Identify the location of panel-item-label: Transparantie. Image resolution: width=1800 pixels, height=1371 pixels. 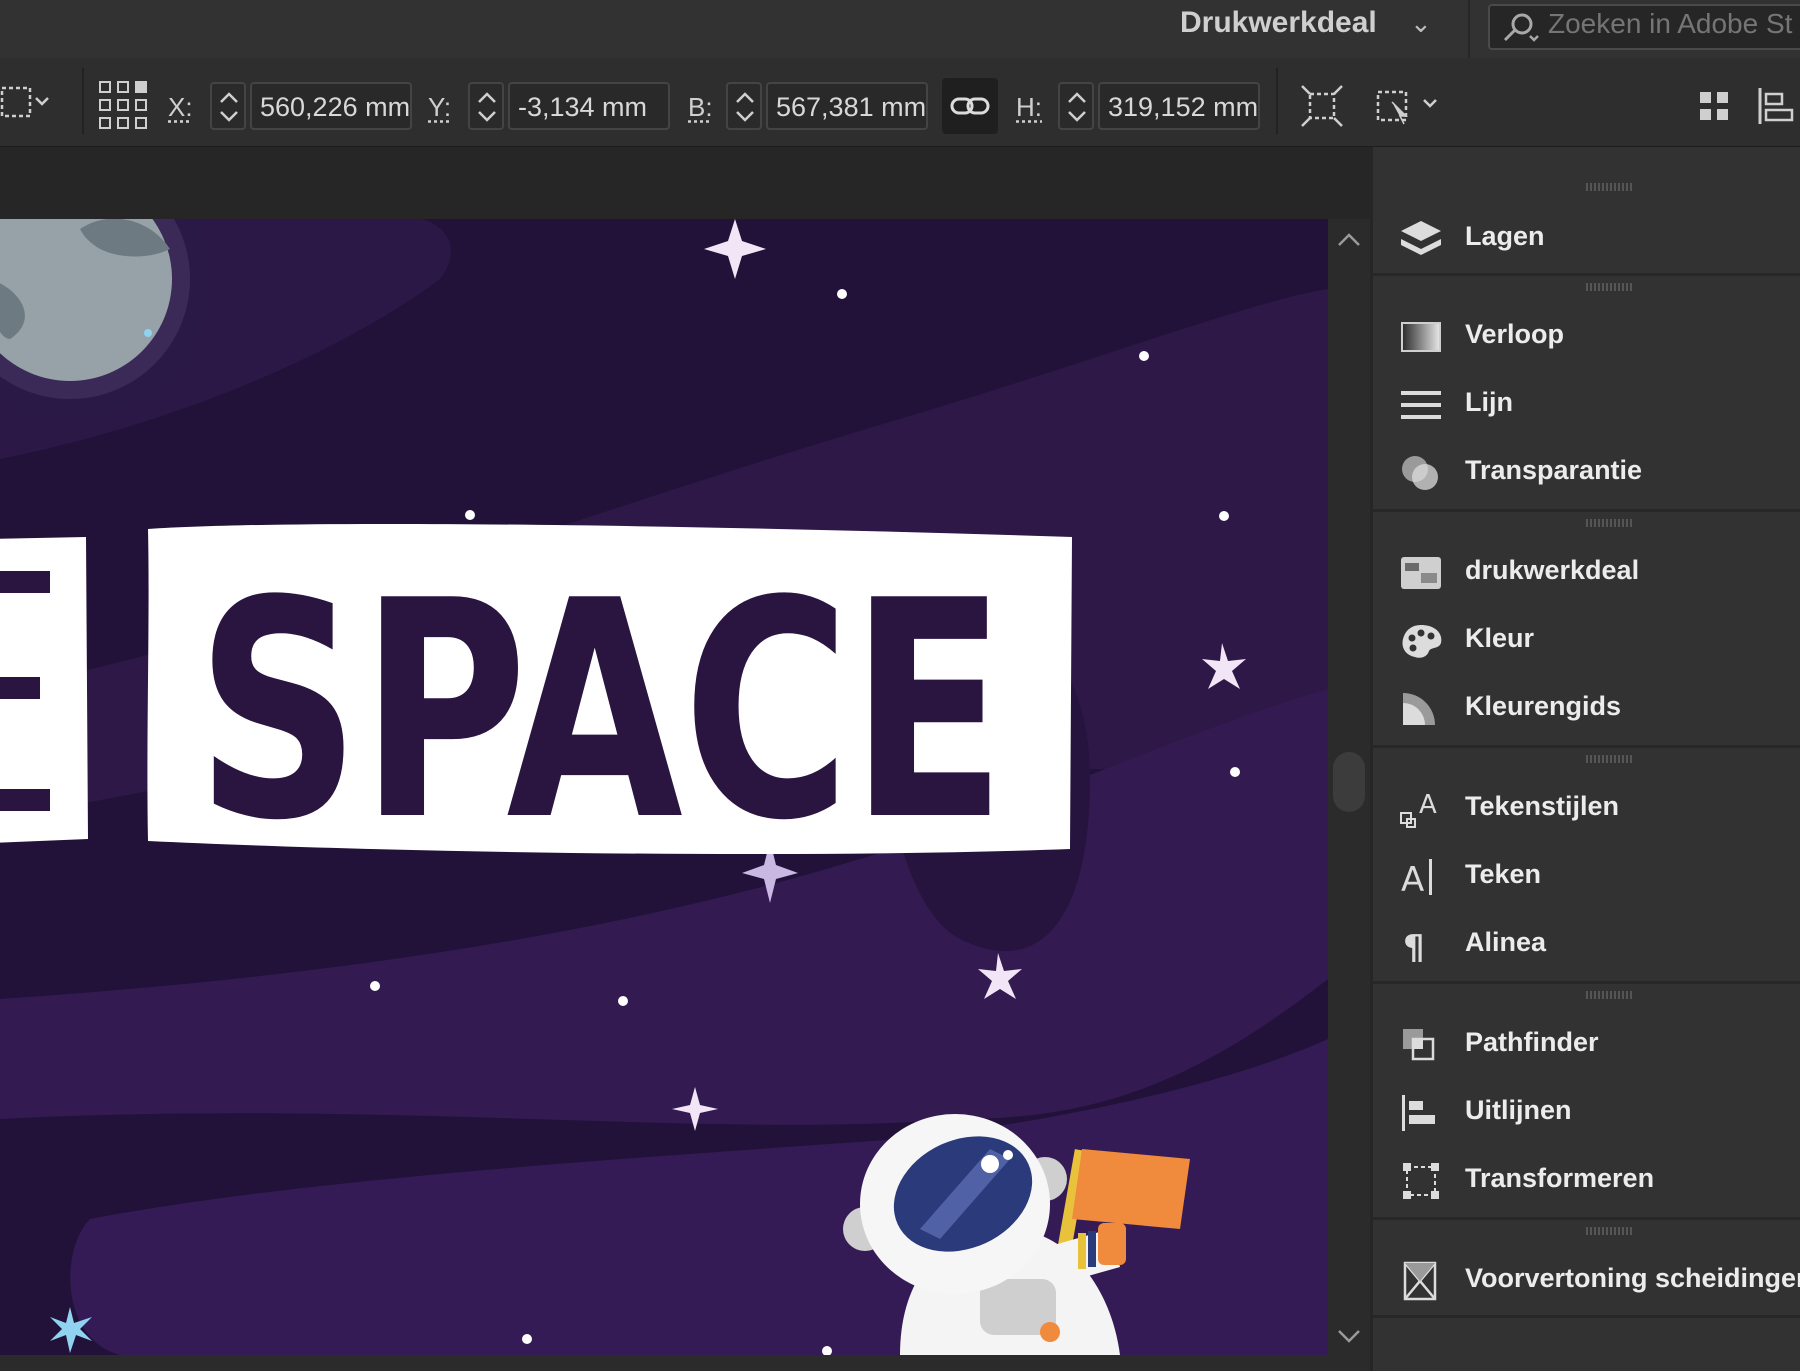
(1554, 470).